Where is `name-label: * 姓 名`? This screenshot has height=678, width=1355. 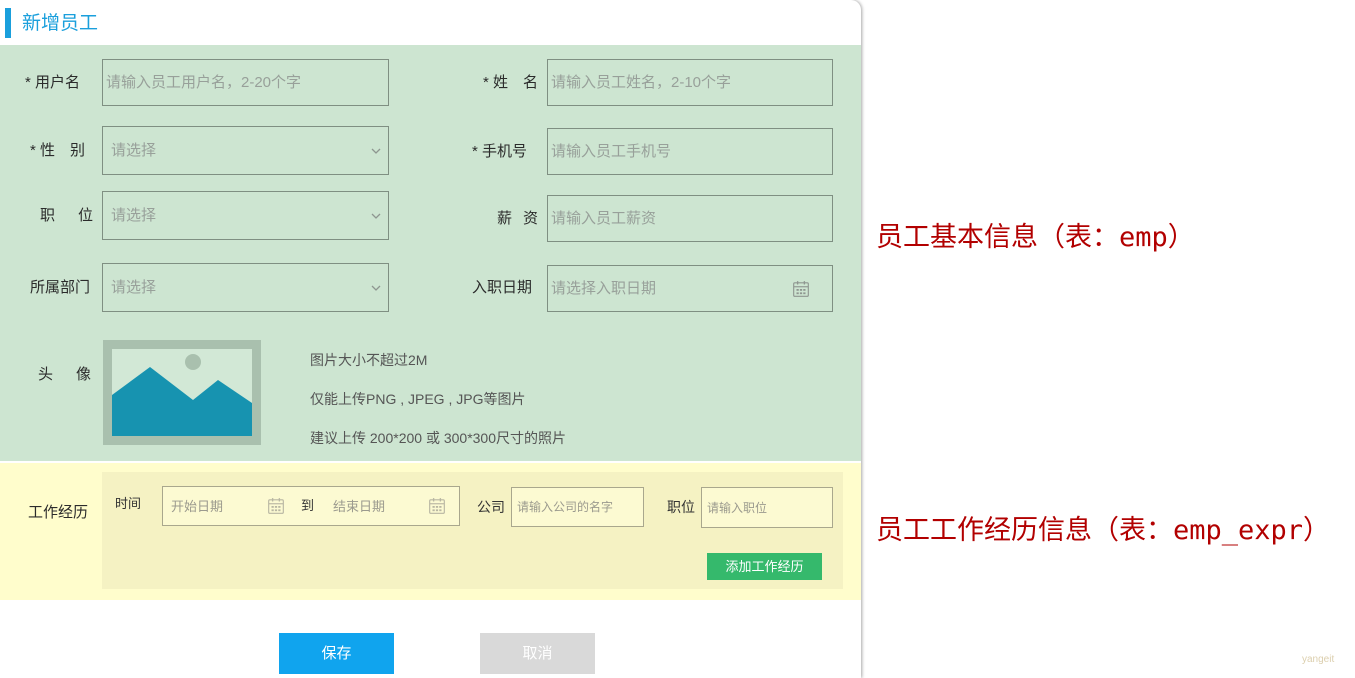 name-label: * 姓 名 is located at coordinates (511, 82).